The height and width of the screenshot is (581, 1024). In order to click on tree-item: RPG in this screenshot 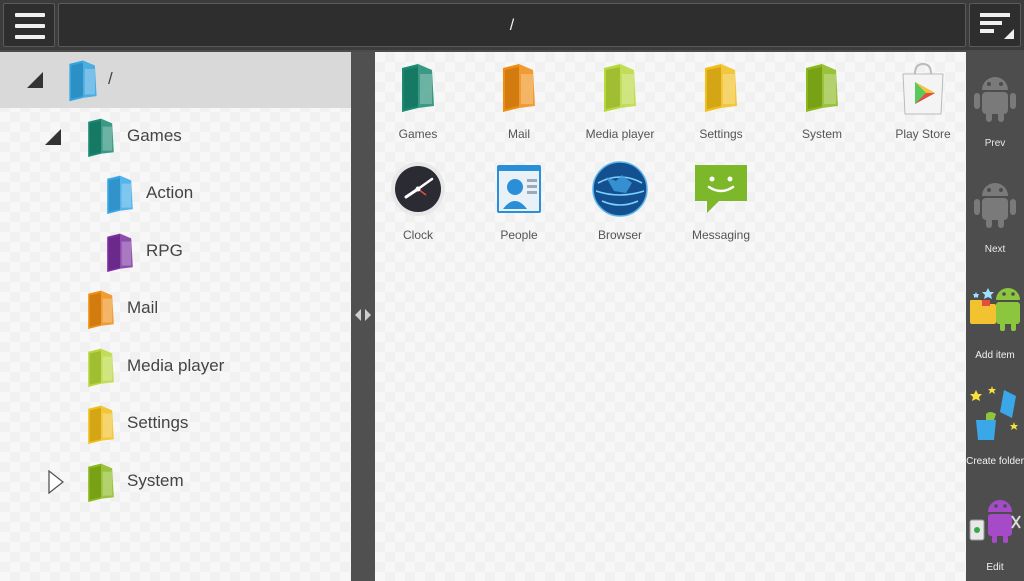, I will do `click(175, 252)`.